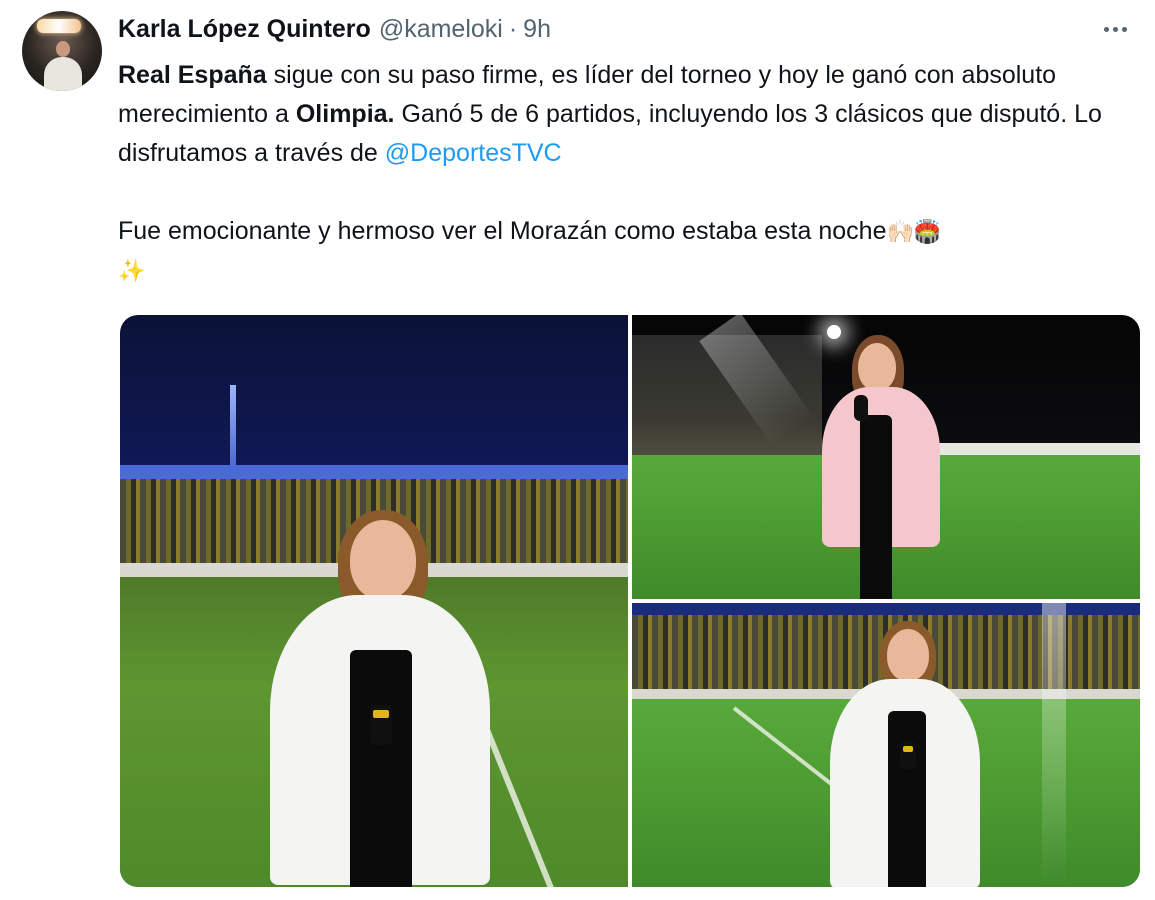 This screenshot has width=1155, height=900. I want to click on sparkles-emoji-icon: ✨, so click(132, 270).